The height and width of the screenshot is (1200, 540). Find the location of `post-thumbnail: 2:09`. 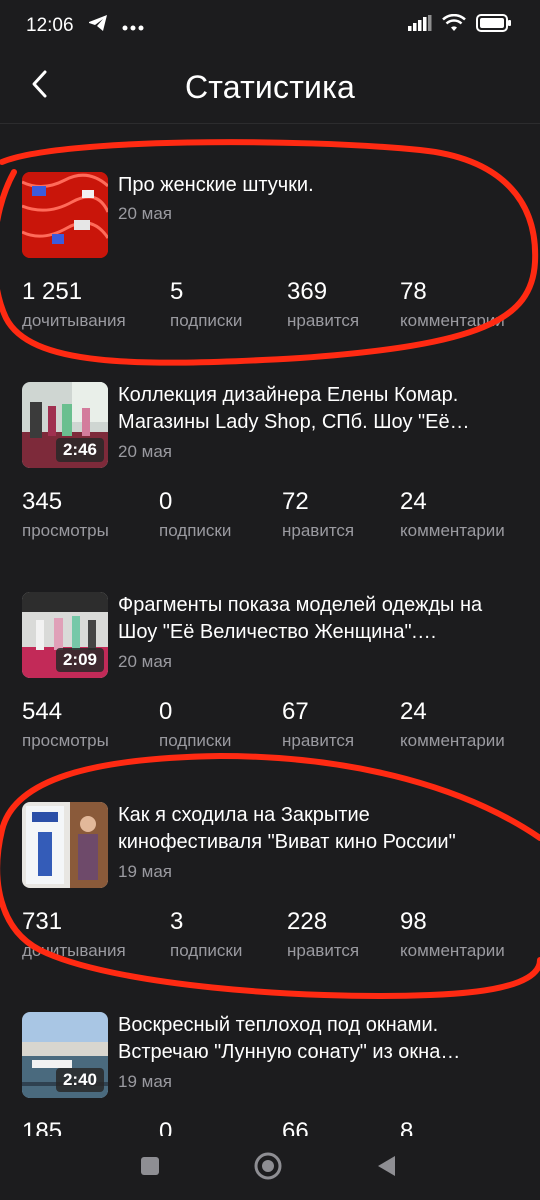

post-thumbnail: 2:09 is located at coordinates (65, 635).